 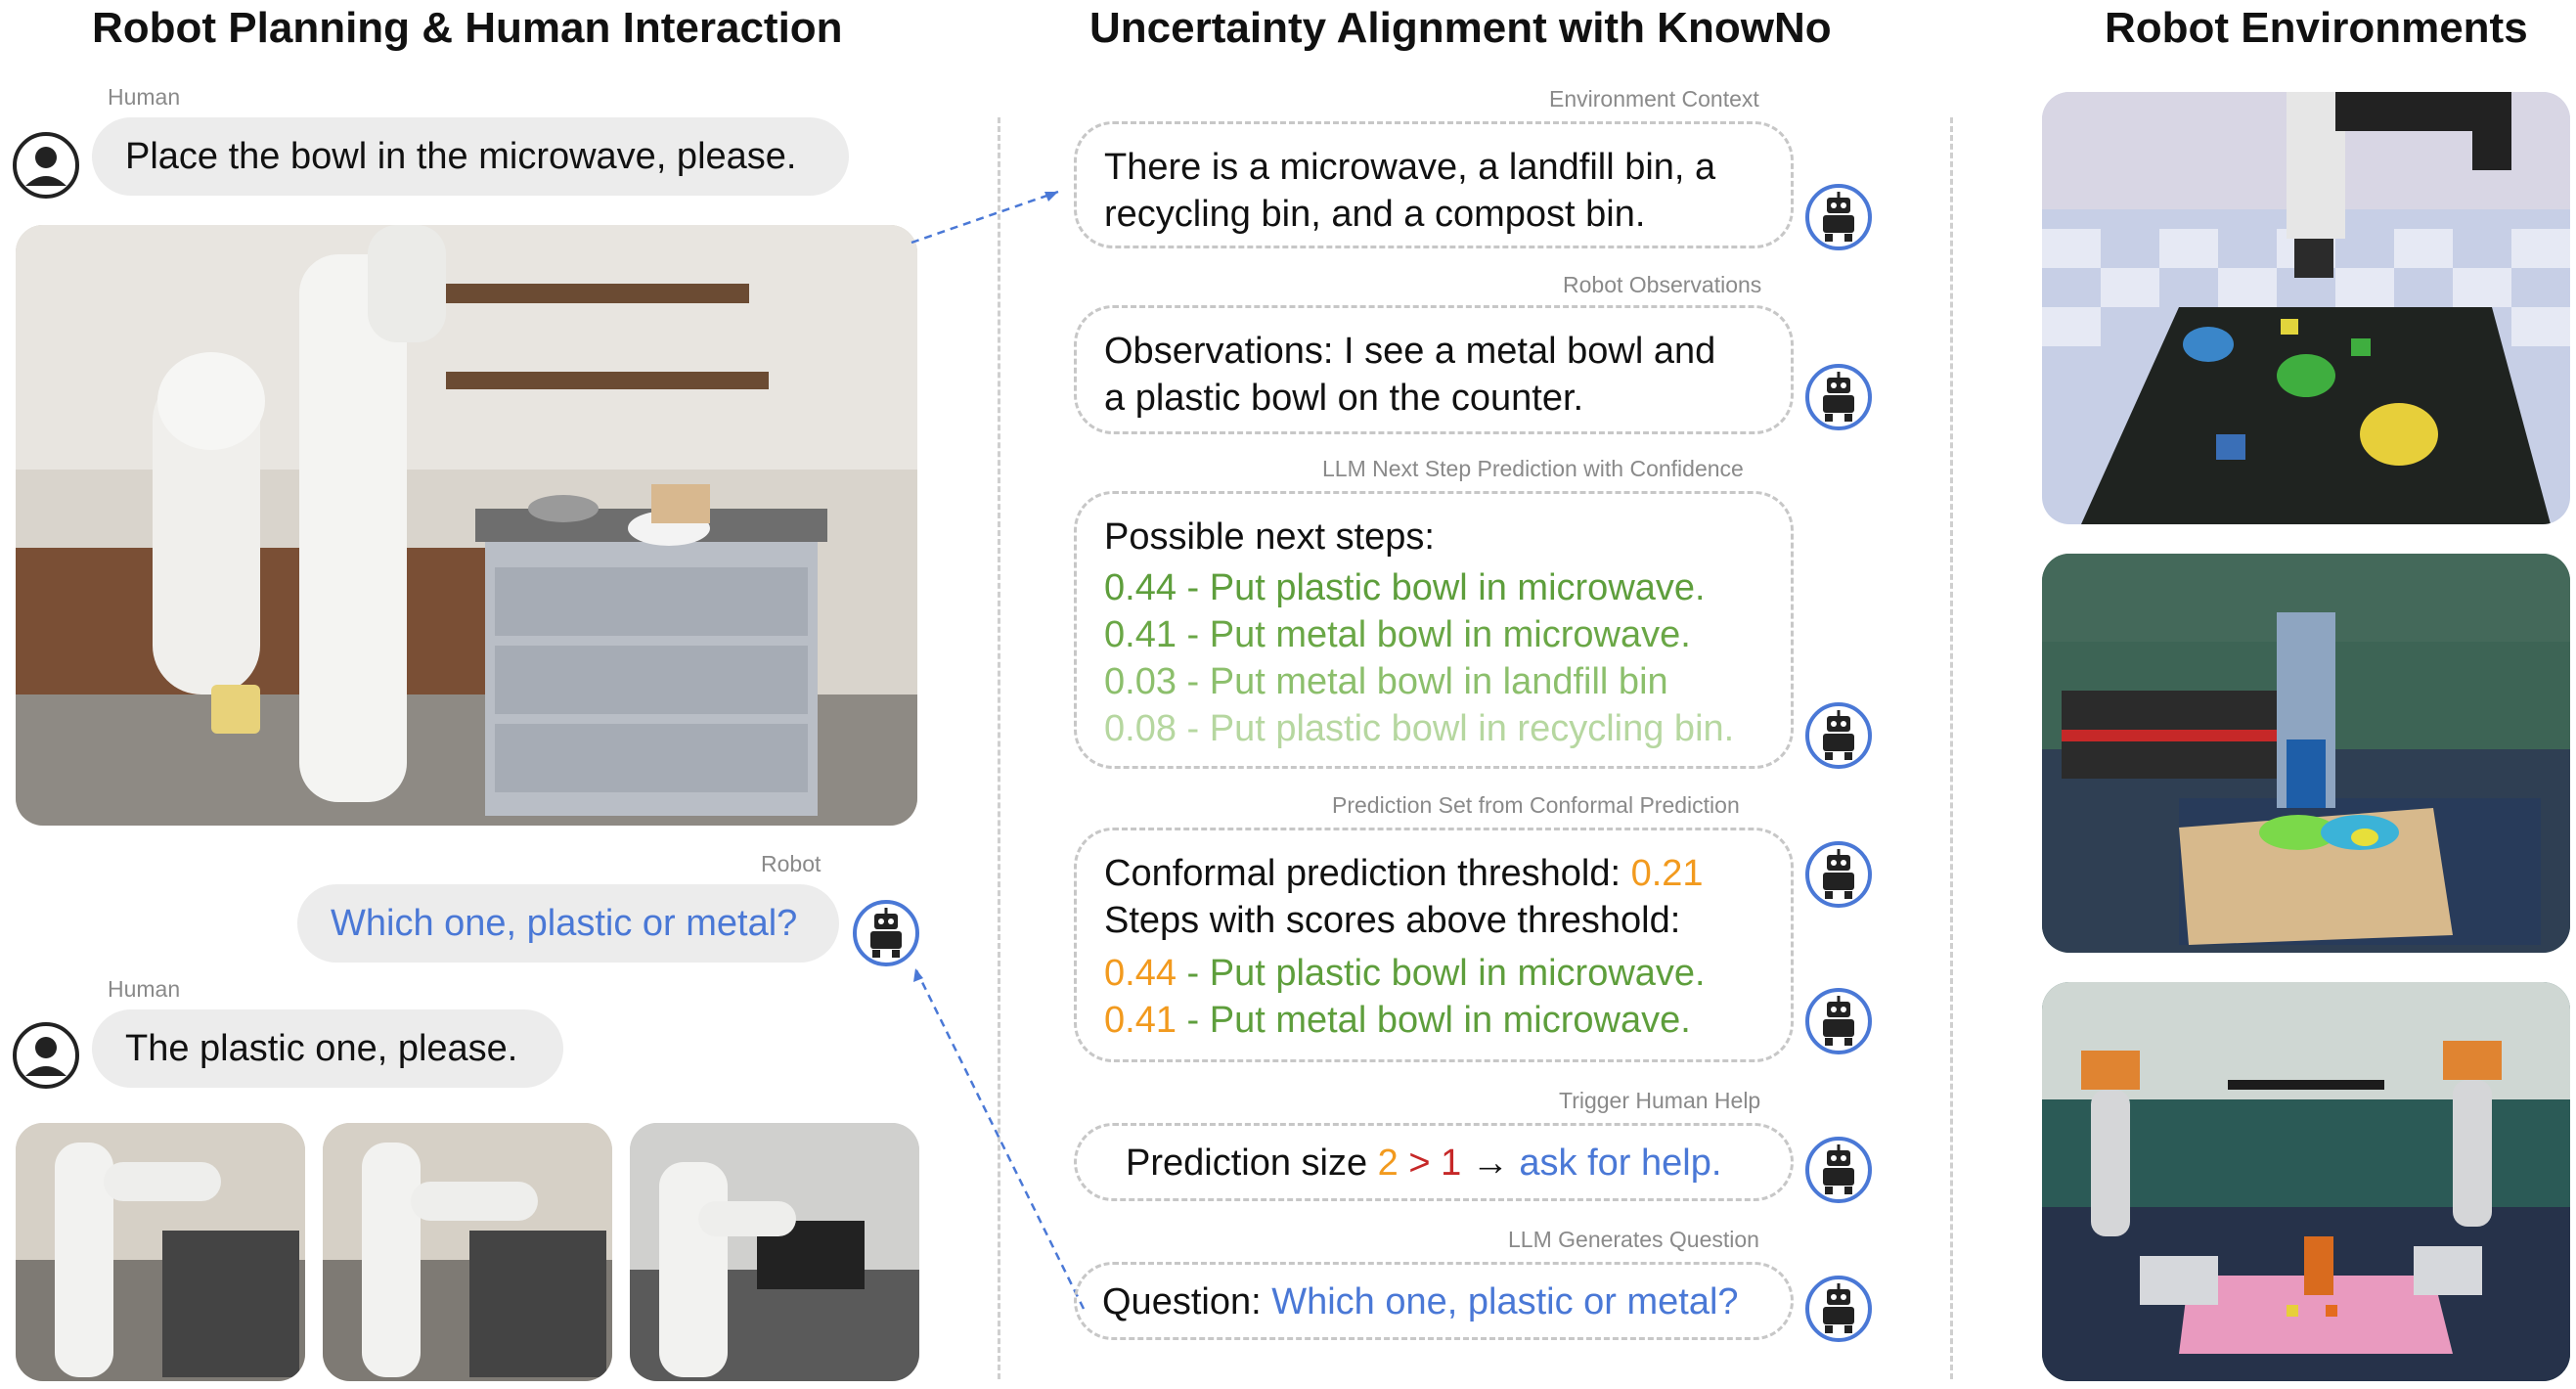 What do you see at coordinates (1441, 974) in the screenshot?
I see `cp-set-text: - Put plastic bowl in microwave.` at bounding box center [1441, 974].